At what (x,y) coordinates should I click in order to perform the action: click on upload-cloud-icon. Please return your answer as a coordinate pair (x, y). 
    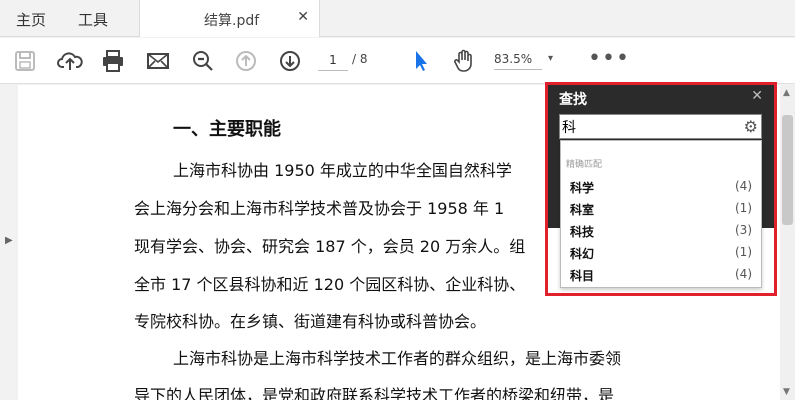
    Looking at the image, I should click on (70, 61).